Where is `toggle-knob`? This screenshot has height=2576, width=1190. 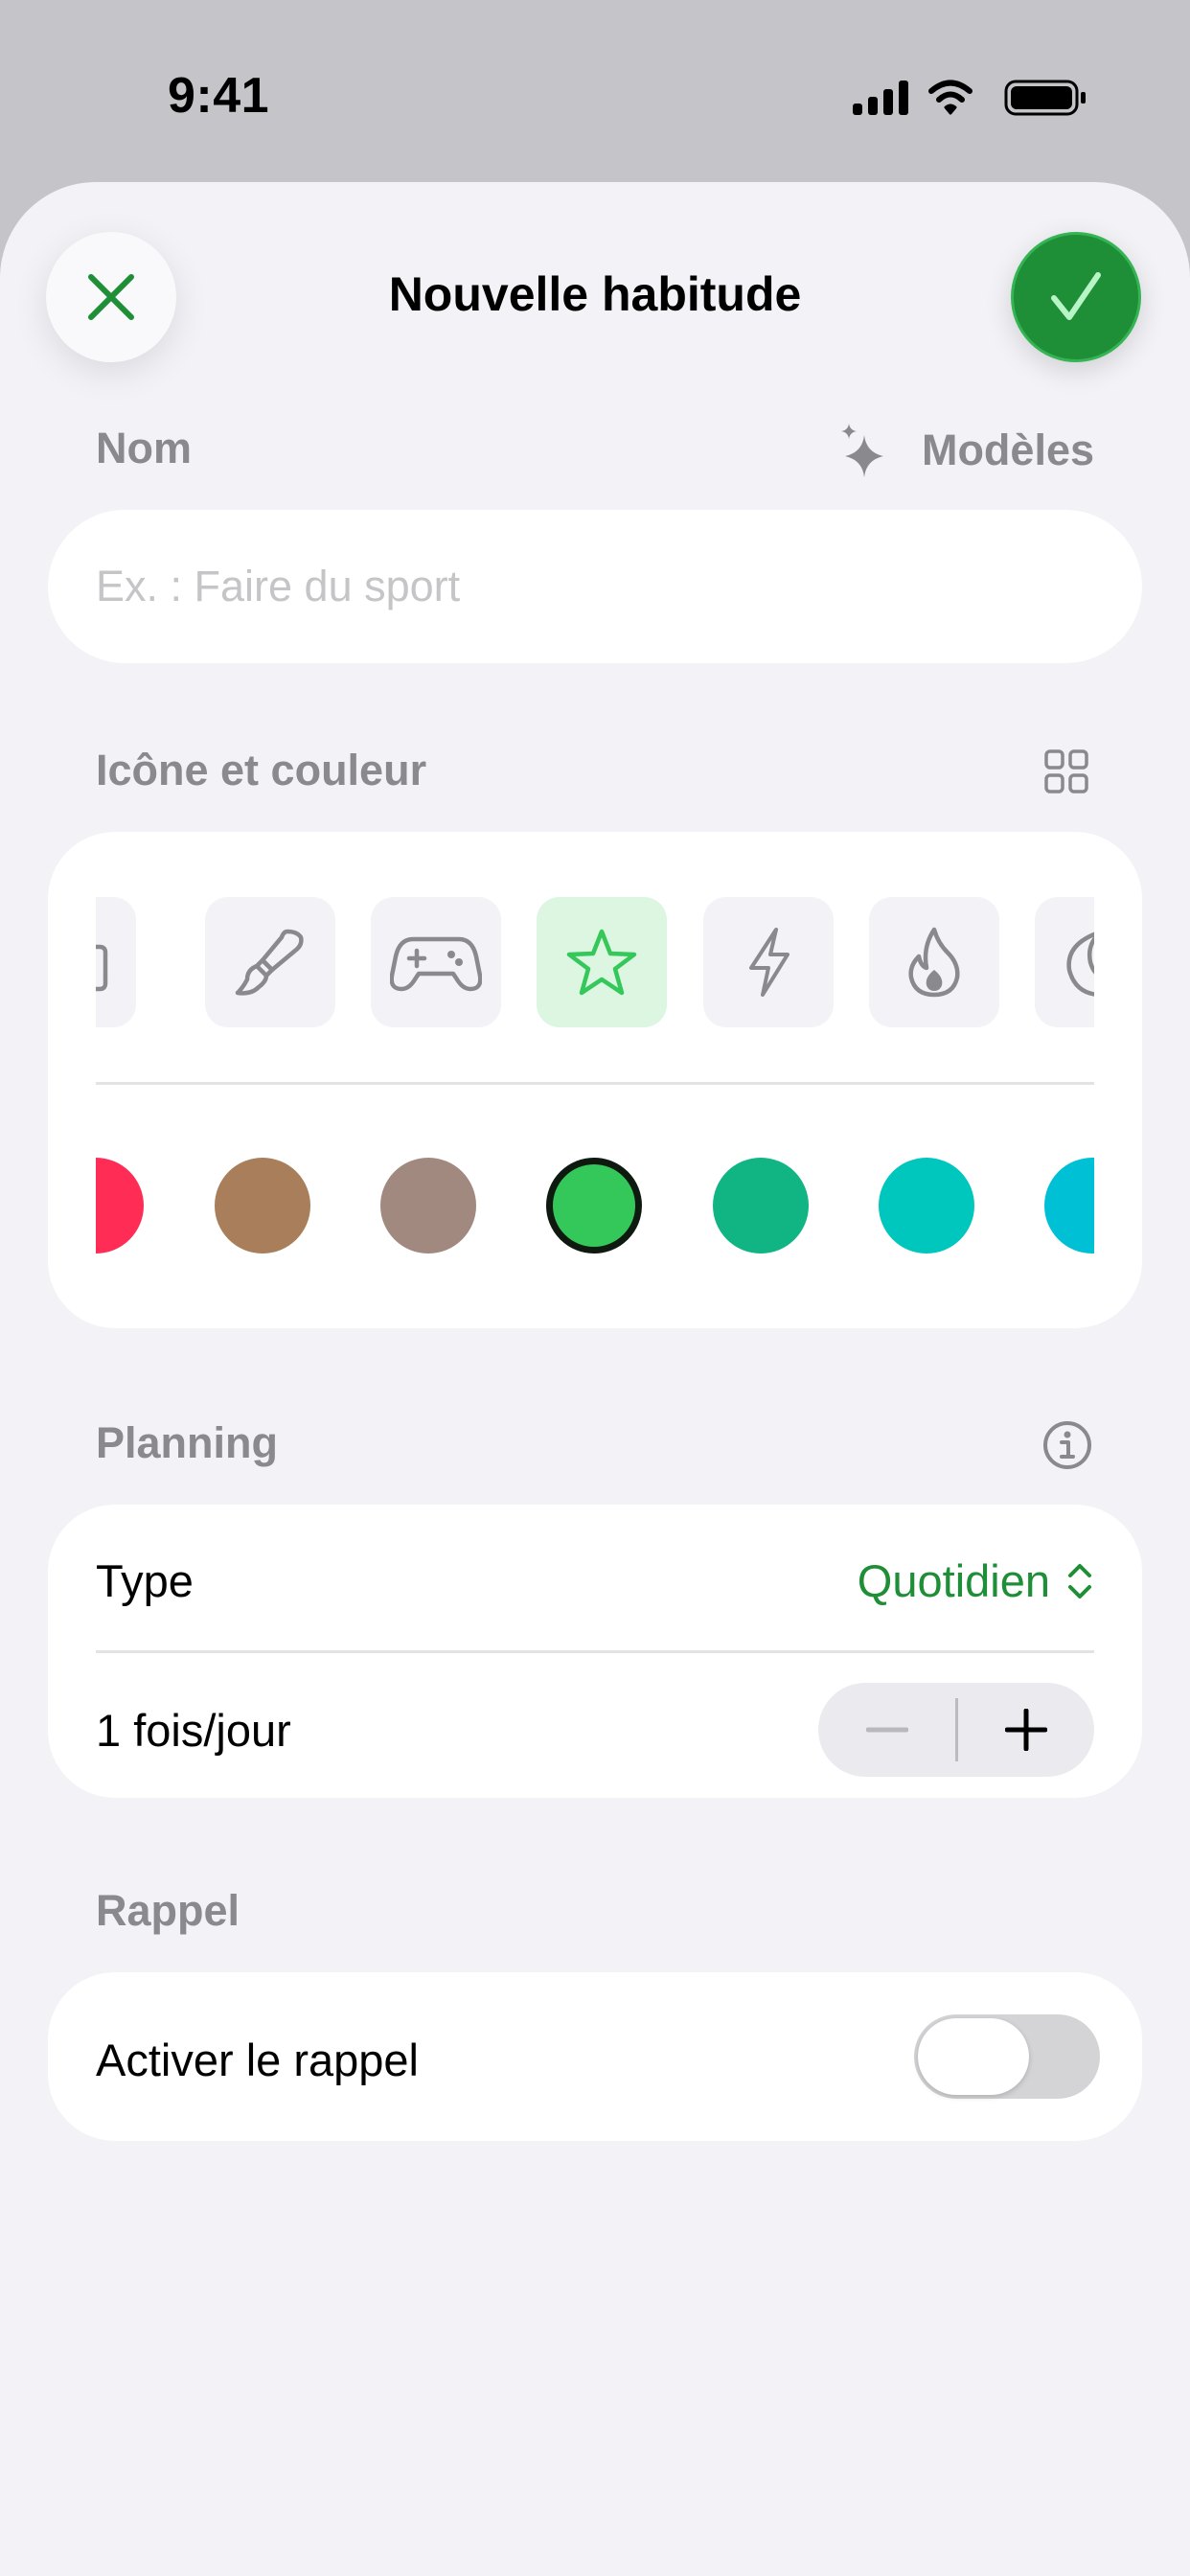 toggle-knob is located at coordinates (974, 2056).